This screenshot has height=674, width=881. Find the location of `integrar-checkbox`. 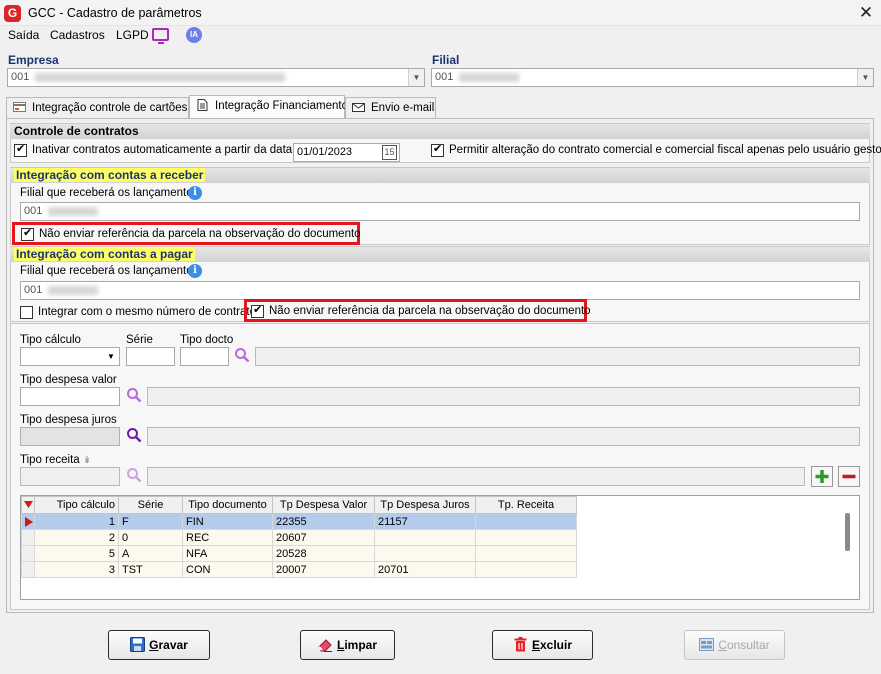

integrar-checkbox is located at coordinates (26, 313).